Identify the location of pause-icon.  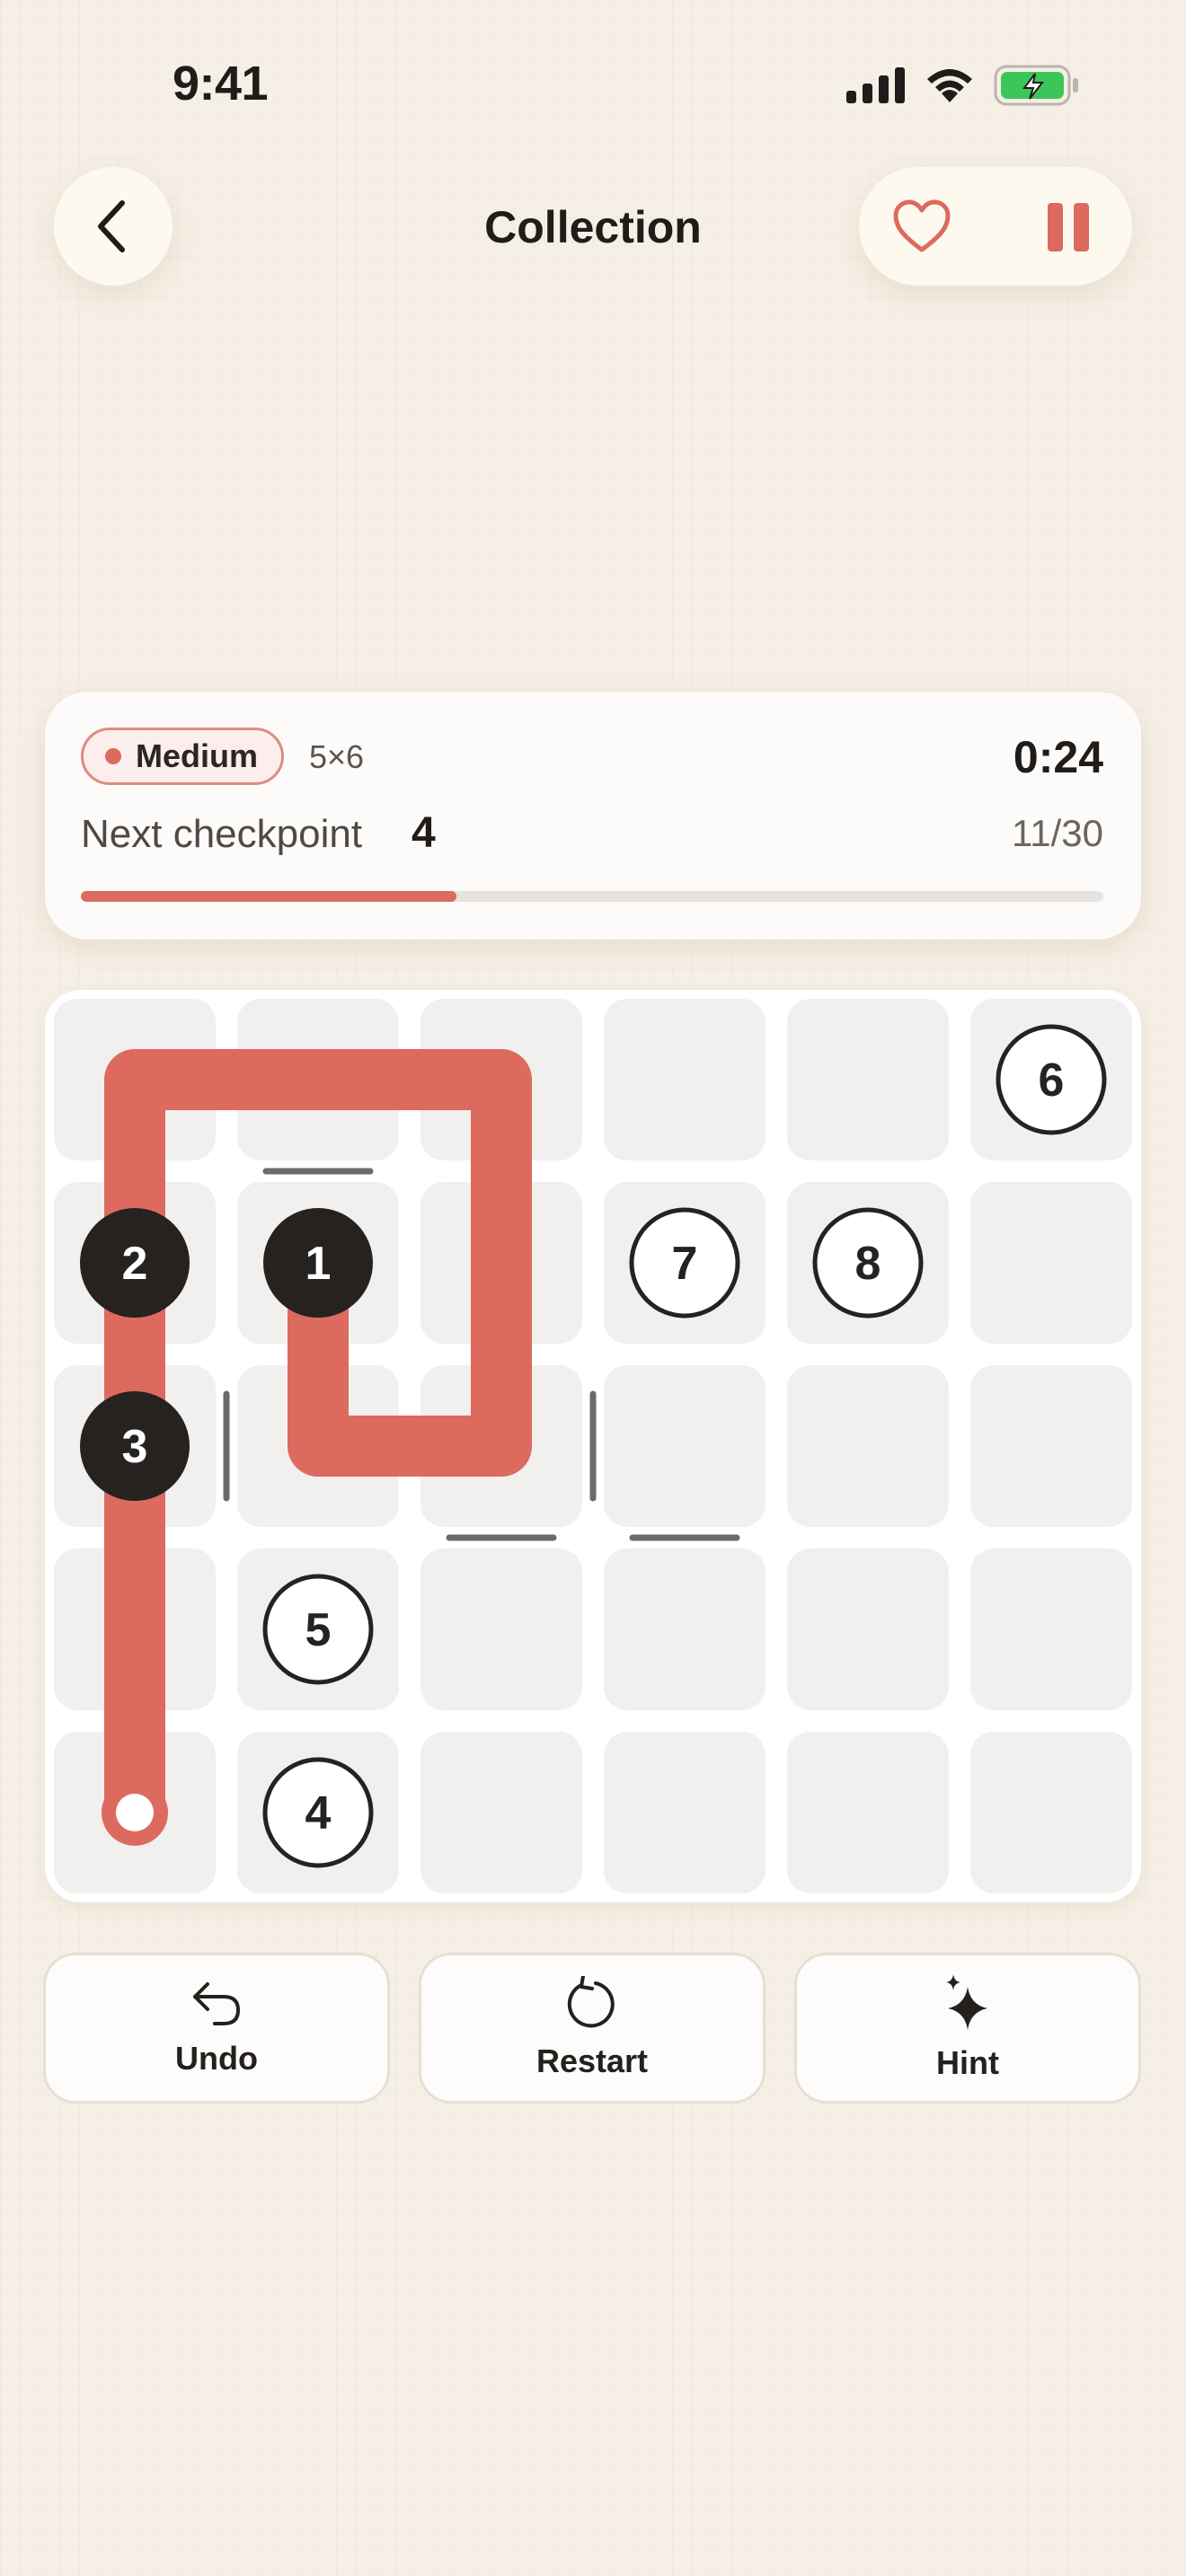
(1055, 227).